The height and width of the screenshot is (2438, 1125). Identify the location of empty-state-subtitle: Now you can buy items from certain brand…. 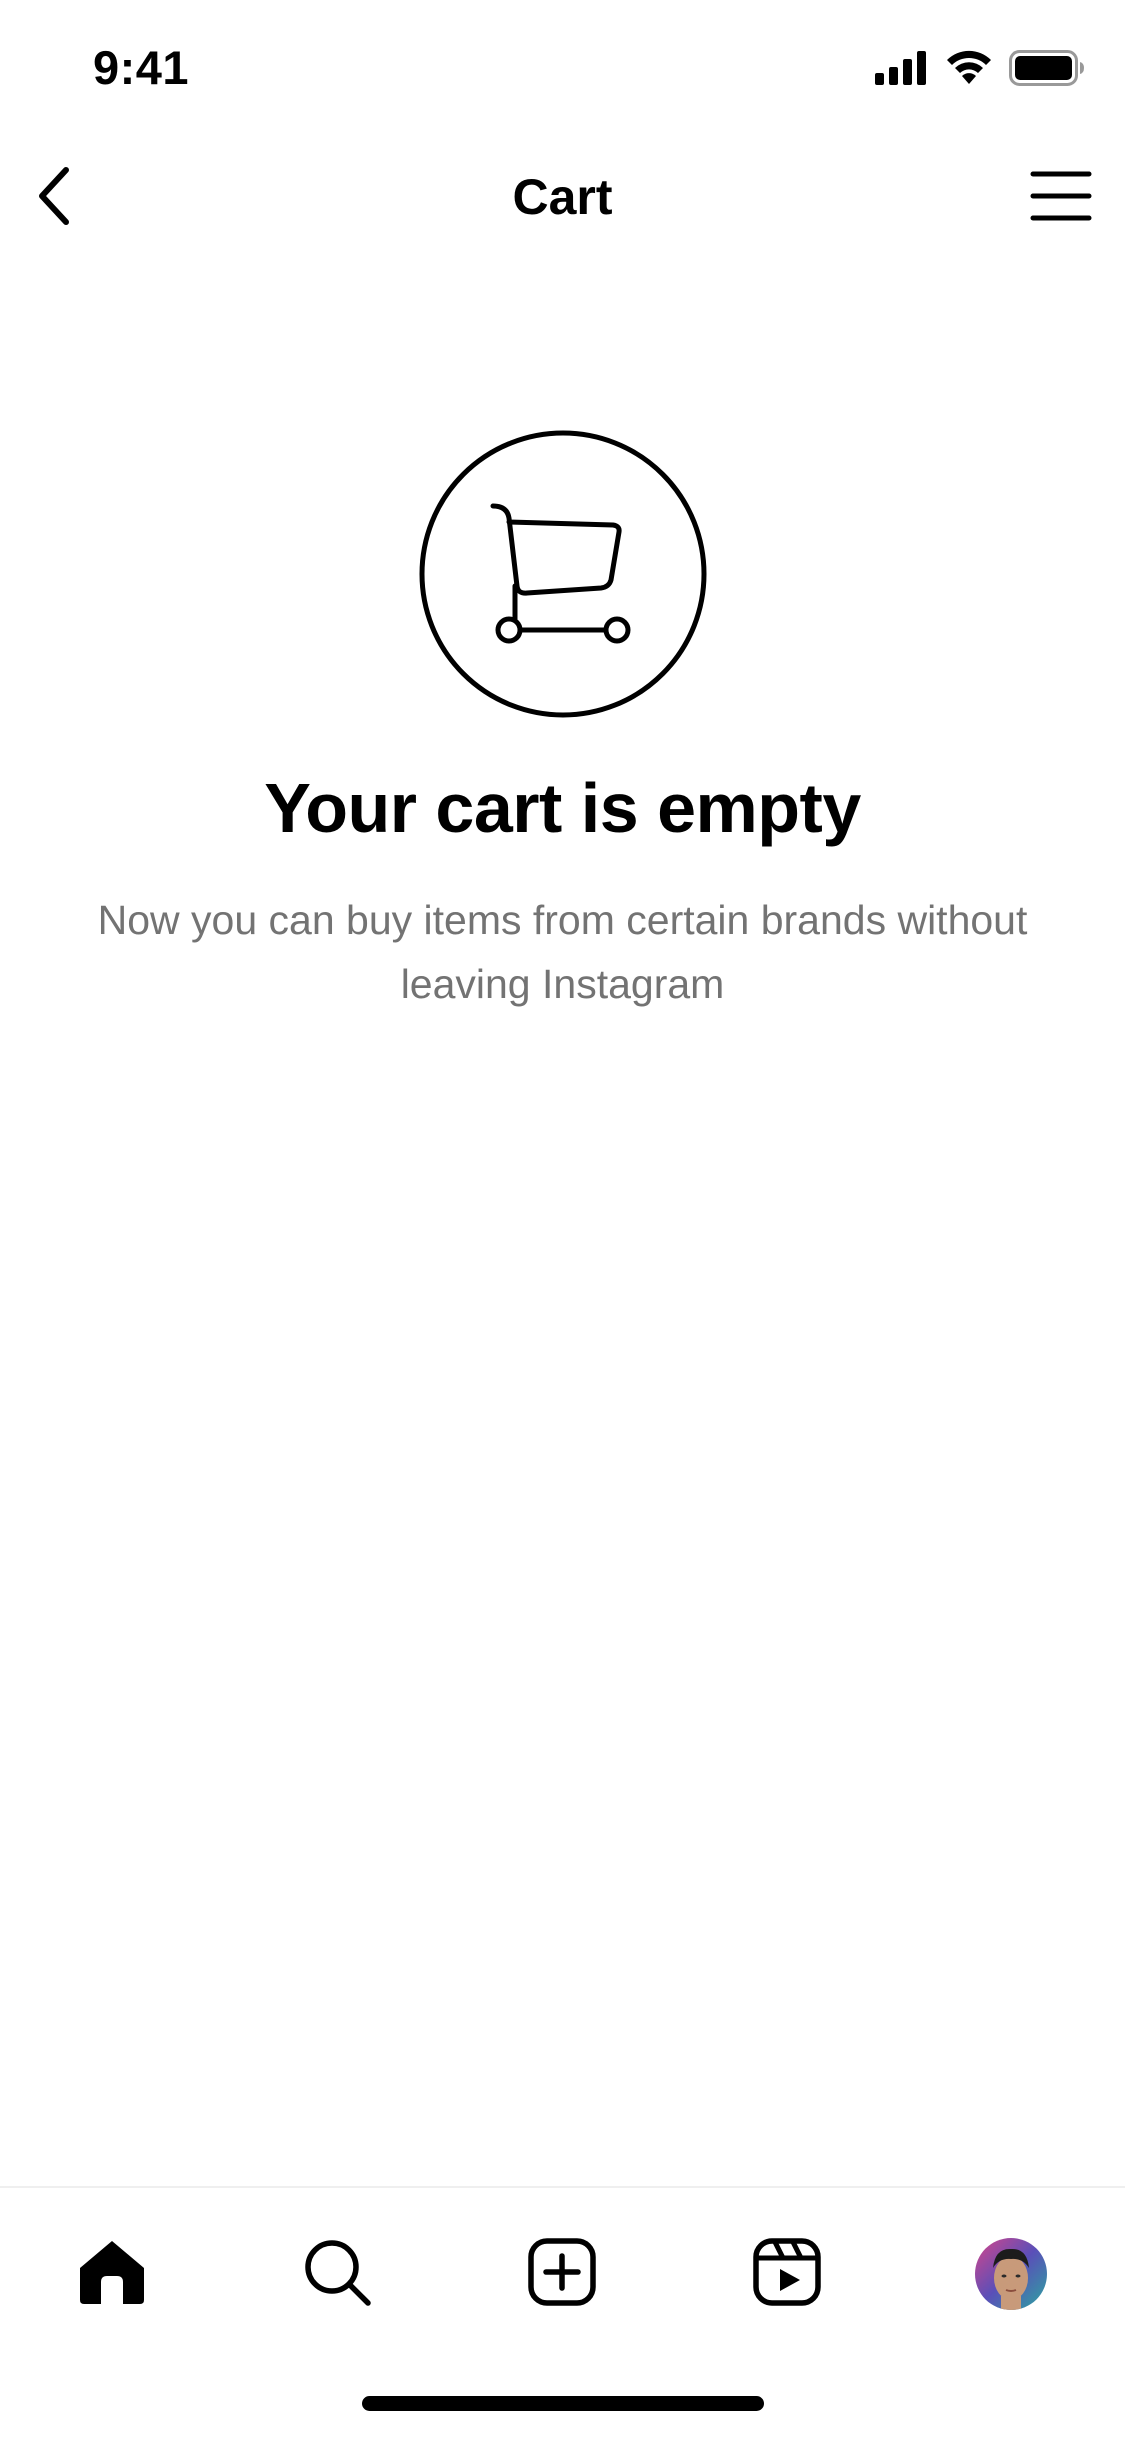
(562, 952).